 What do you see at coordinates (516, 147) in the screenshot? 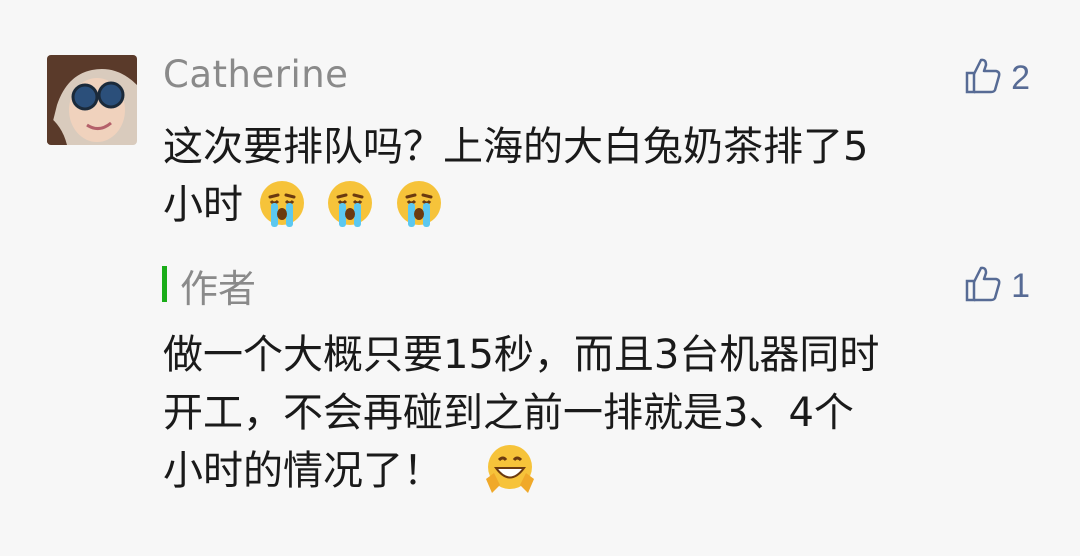
I see `comment-text-line: 这次要排队吗？上海的大白兔奶茶排了5` at bounding box center [516, 147].